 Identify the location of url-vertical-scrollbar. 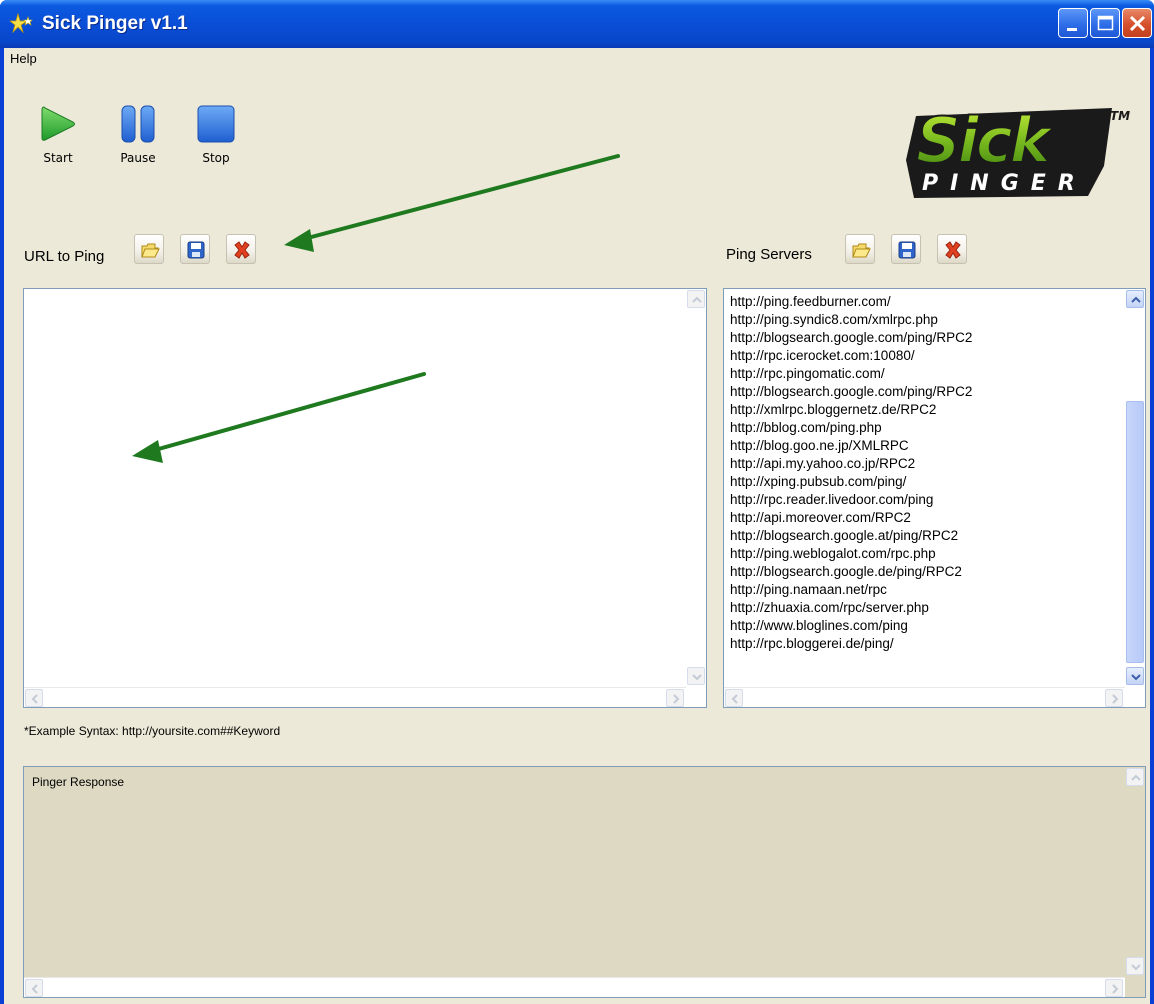
(696, 488).